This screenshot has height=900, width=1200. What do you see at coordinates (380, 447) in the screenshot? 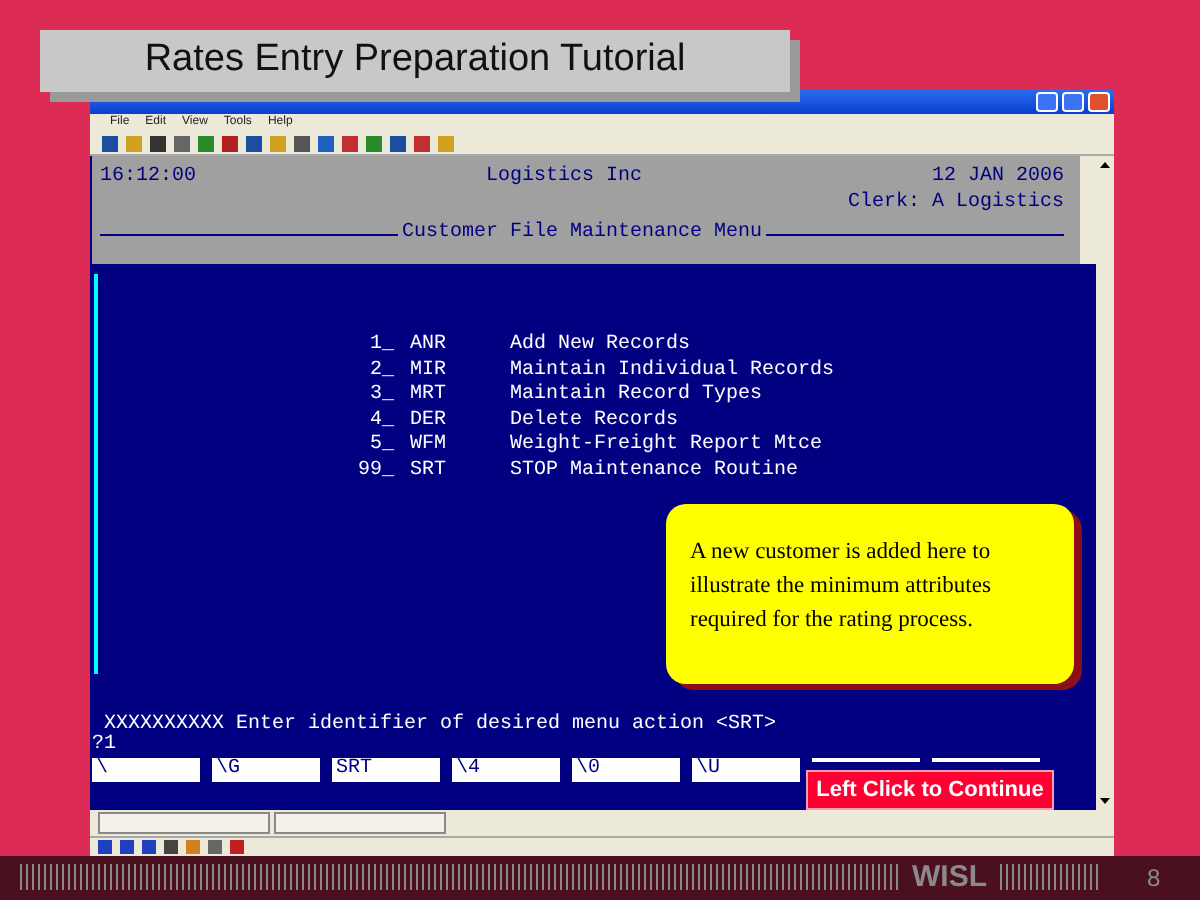
I see `option-number: 5_` at bounding box center [380, 447].